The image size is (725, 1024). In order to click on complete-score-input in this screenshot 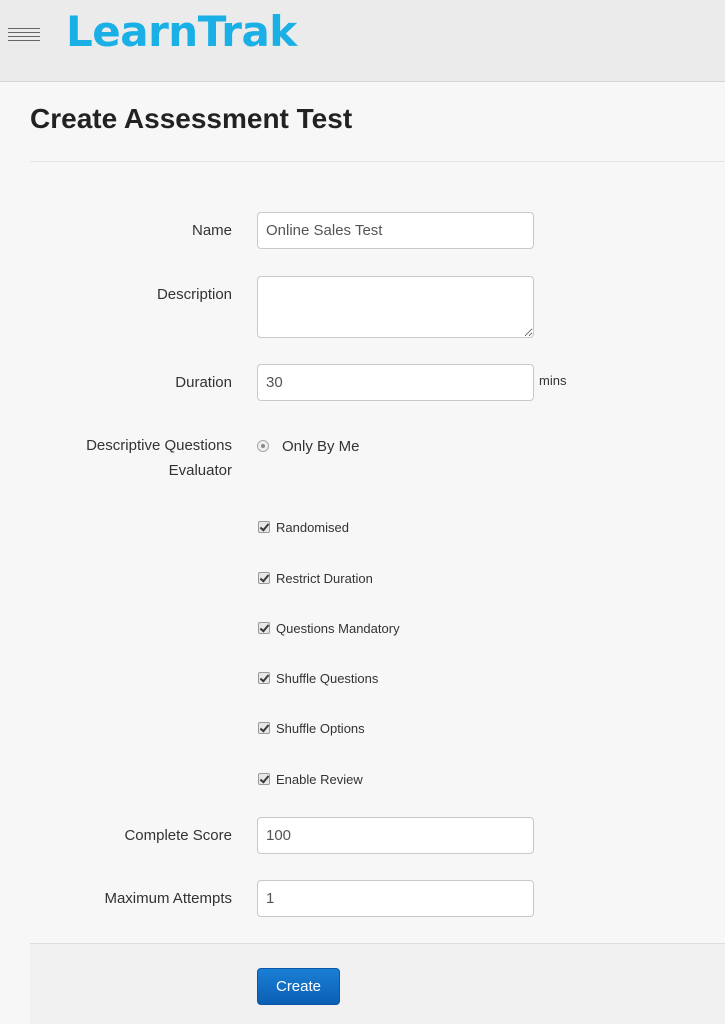, I will do `click(395, 835)`.